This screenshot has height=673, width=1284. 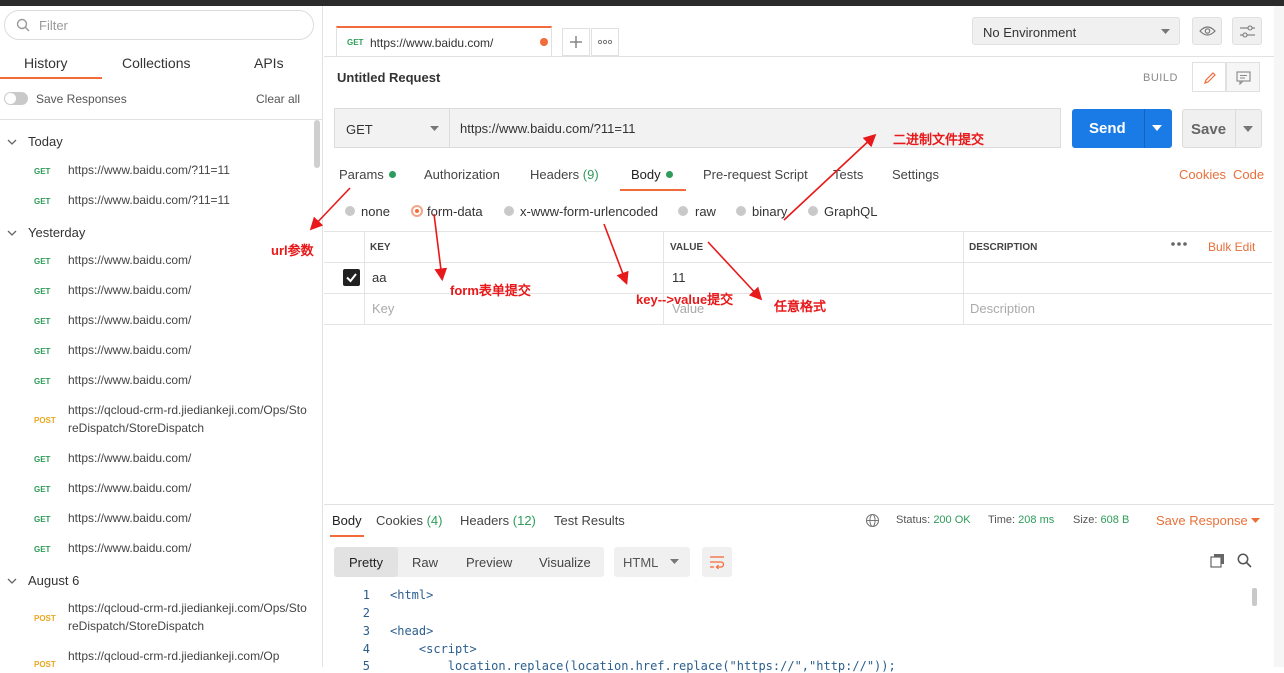 I want to click on comments-button, so click(x=1243, y=77).